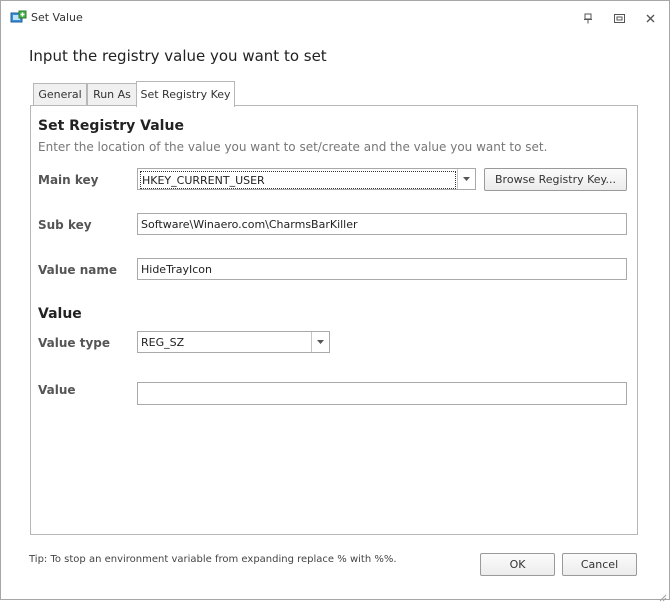 Image resolution: width=670 pixels, height=606 pixels. I want to click on main-key-value: HKEY_CURRENT_USER, so click(298, 180).